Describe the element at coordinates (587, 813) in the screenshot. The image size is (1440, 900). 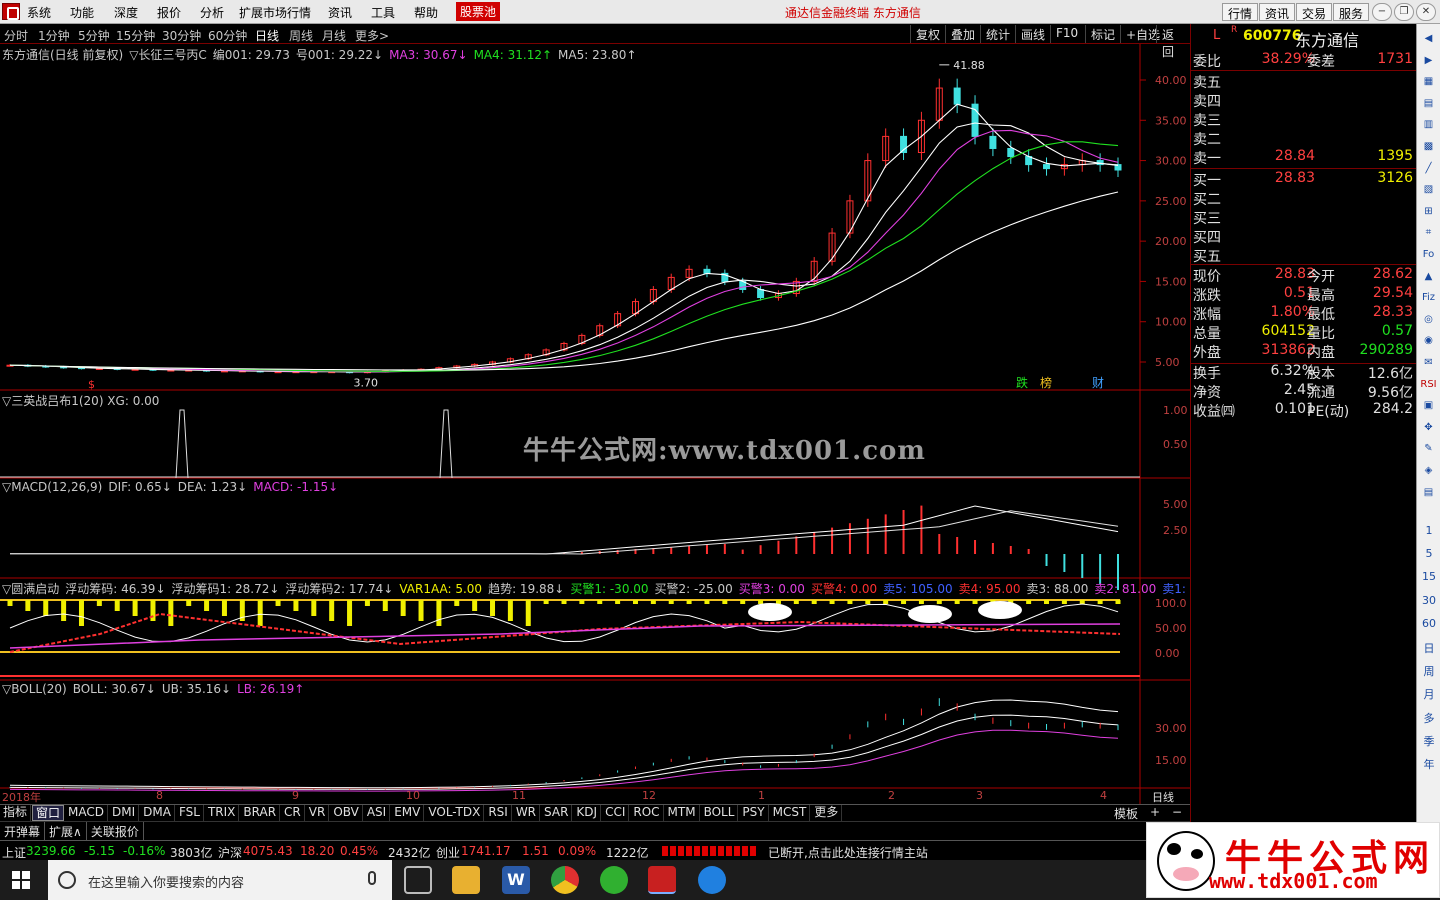
I see `indicator-tab-kdj: KDJ` at that location.